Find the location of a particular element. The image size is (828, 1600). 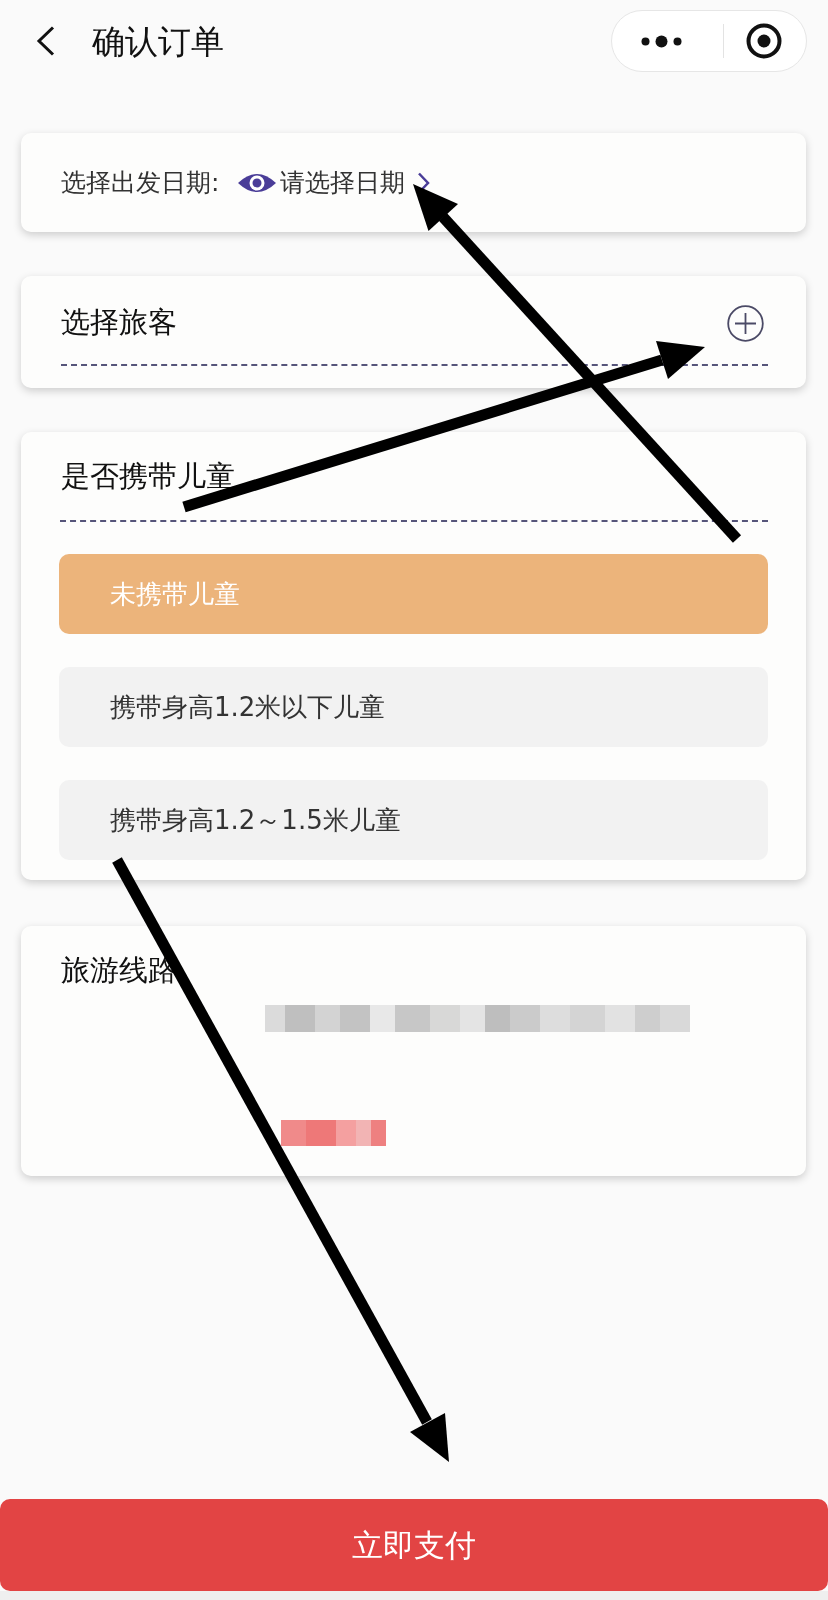

section-title: 选择旅客 is located at coordinates (119, 323).